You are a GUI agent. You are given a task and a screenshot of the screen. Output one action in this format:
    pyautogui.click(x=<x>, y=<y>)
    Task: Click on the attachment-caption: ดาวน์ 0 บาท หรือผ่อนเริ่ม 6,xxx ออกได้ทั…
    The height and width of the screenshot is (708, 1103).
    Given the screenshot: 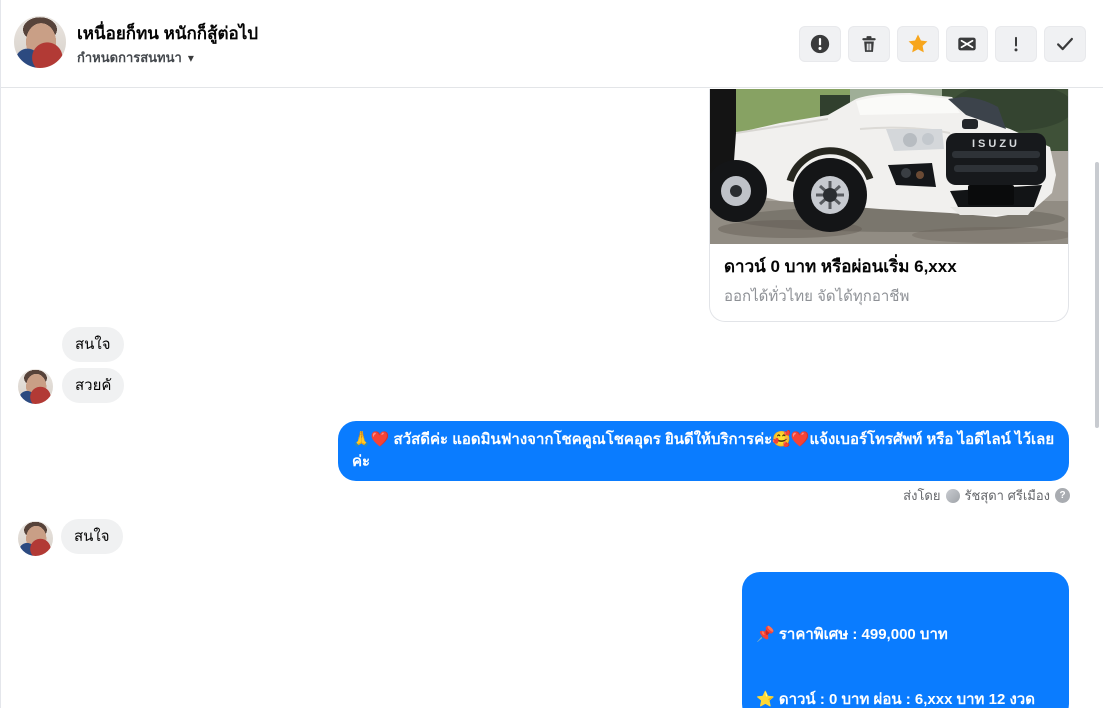 What is the action you would take?
    pyautogui.click(x=889, y=282)
    